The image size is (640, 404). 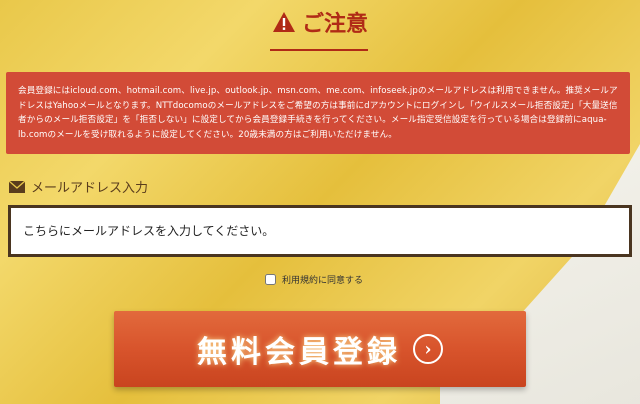 I want to click on title-underline, so click(x=319, y=50).